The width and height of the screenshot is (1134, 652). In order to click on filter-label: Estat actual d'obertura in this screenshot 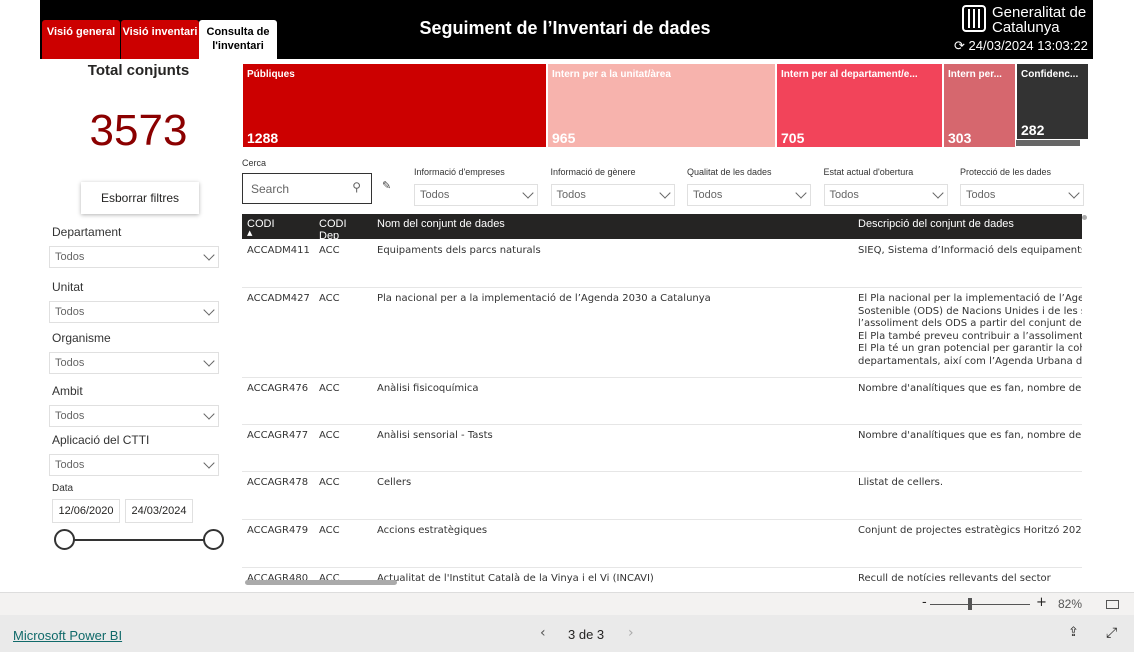, I will do `click(868, 172)`.